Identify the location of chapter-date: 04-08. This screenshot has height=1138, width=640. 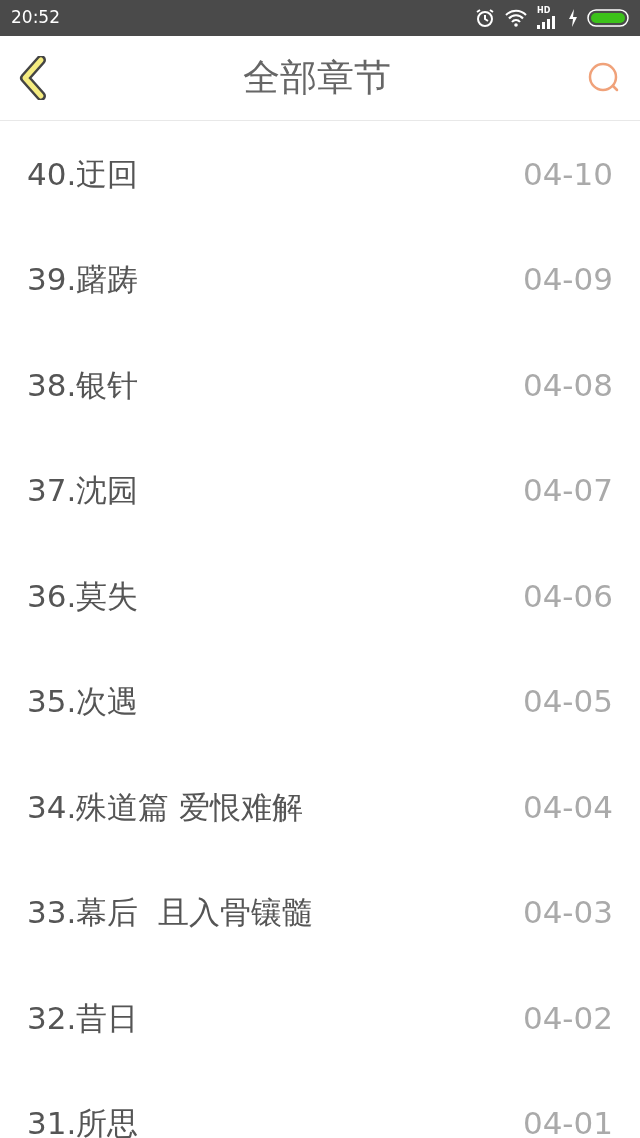
(567, 385).